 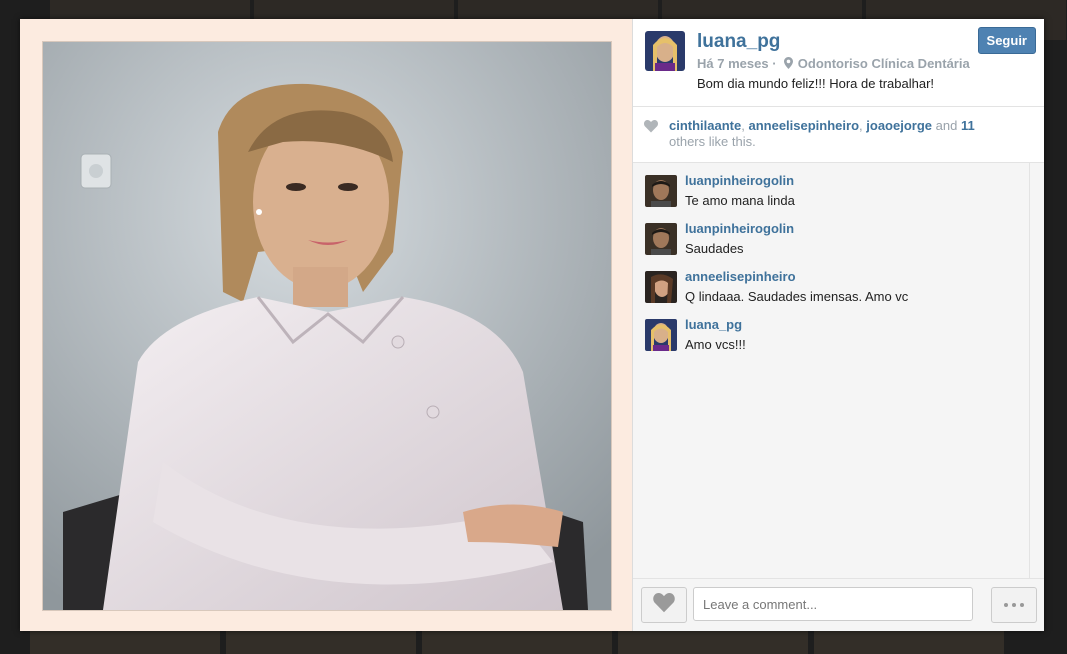 What do you see at coordinates (1036, 370) in the screenshot?
I see `comments-scrollbar` at bounding box center [1036, 370].